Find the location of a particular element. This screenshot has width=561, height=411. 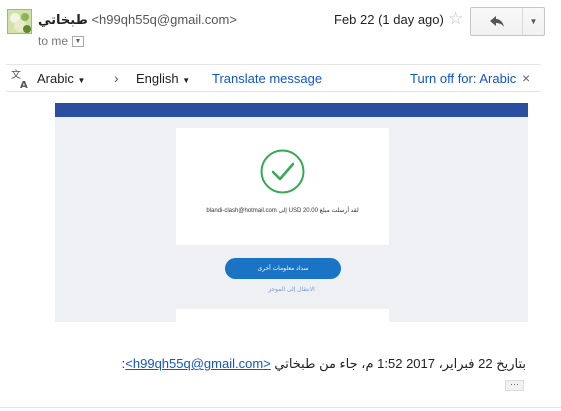

embed-header-bar is located at coordinates (291, 110).